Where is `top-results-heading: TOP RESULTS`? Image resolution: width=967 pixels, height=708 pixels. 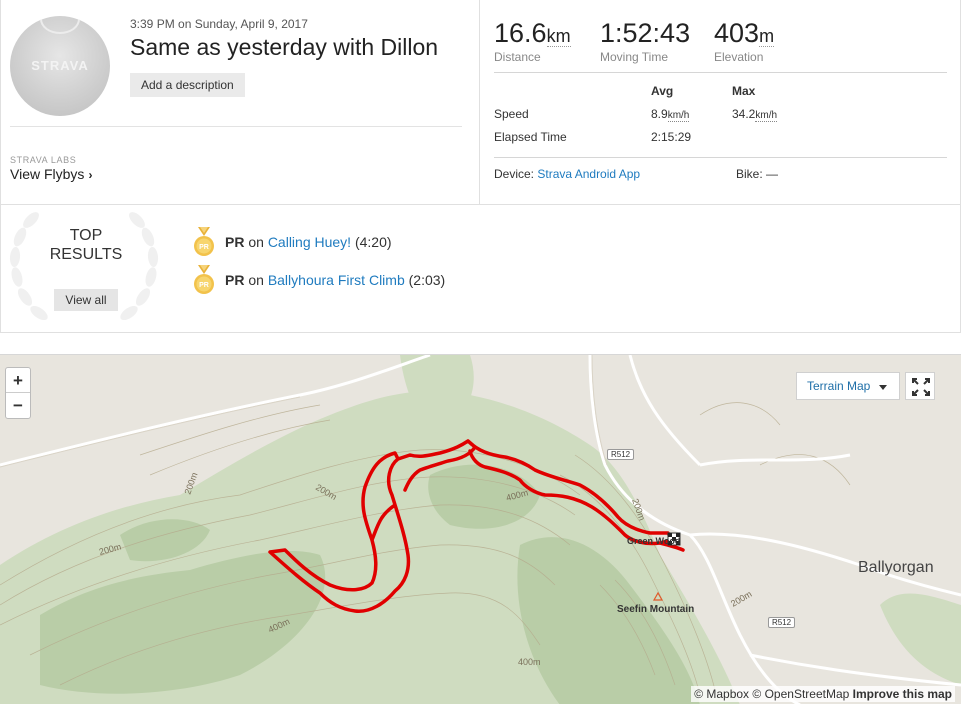 top-results-heading: TOP RESULTS is located at coordinates (86, 245).